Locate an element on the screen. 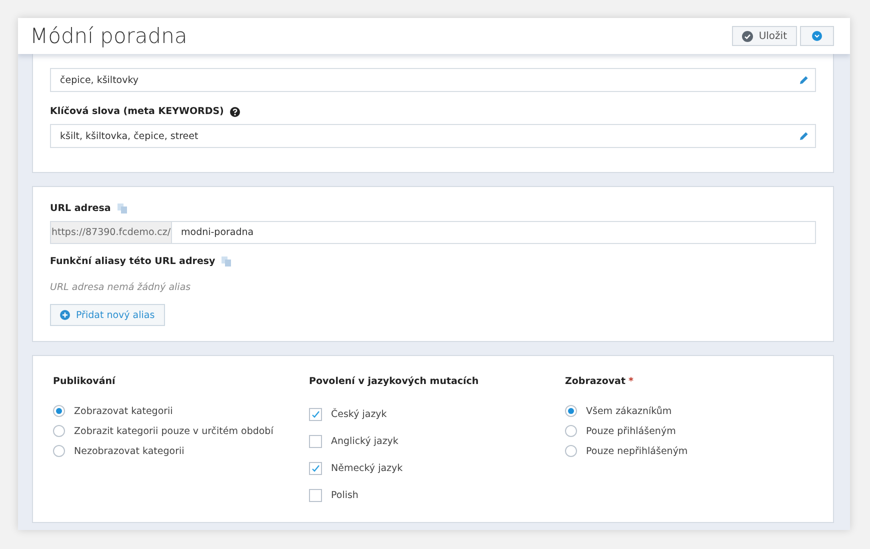 This screenshot has width=870, height=549. url-prefix: https://87390.fcdemo.cz/ is located at coordinates (111, 232).